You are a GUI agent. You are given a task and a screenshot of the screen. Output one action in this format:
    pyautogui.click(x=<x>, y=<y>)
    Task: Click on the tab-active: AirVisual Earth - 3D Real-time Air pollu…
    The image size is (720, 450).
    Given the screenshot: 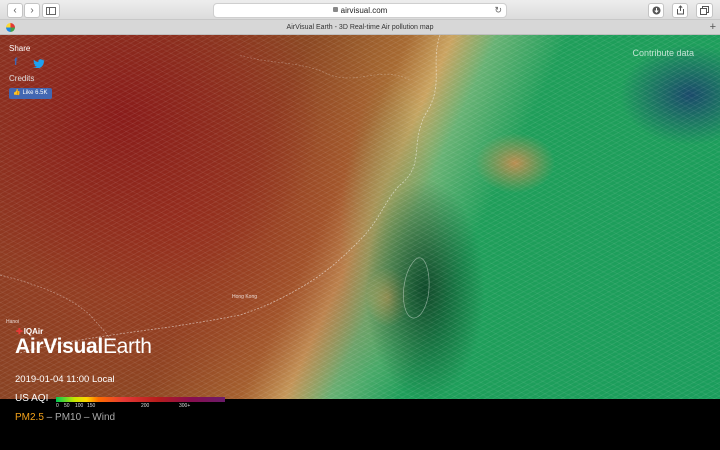 What is the action you would take?
    pyautogui.click(x=360, y=27)
    